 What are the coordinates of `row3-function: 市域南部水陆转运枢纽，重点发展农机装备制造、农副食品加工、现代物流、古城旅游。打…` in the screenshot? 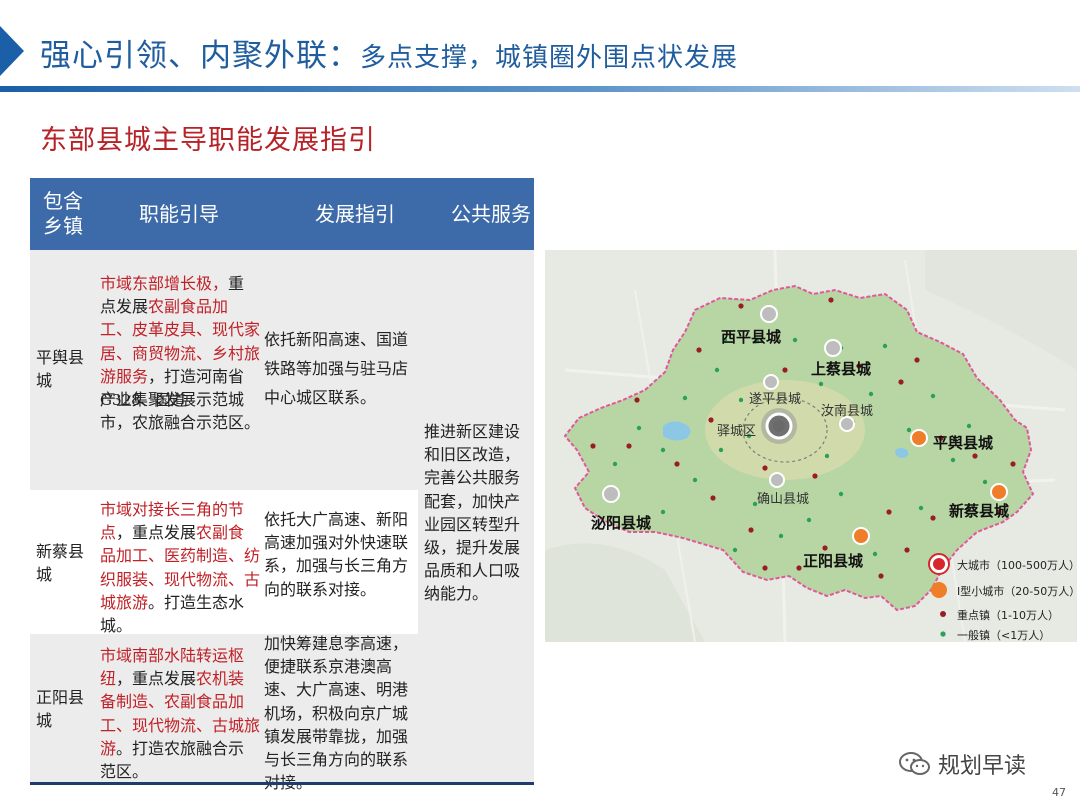 It's located at (180, 713).